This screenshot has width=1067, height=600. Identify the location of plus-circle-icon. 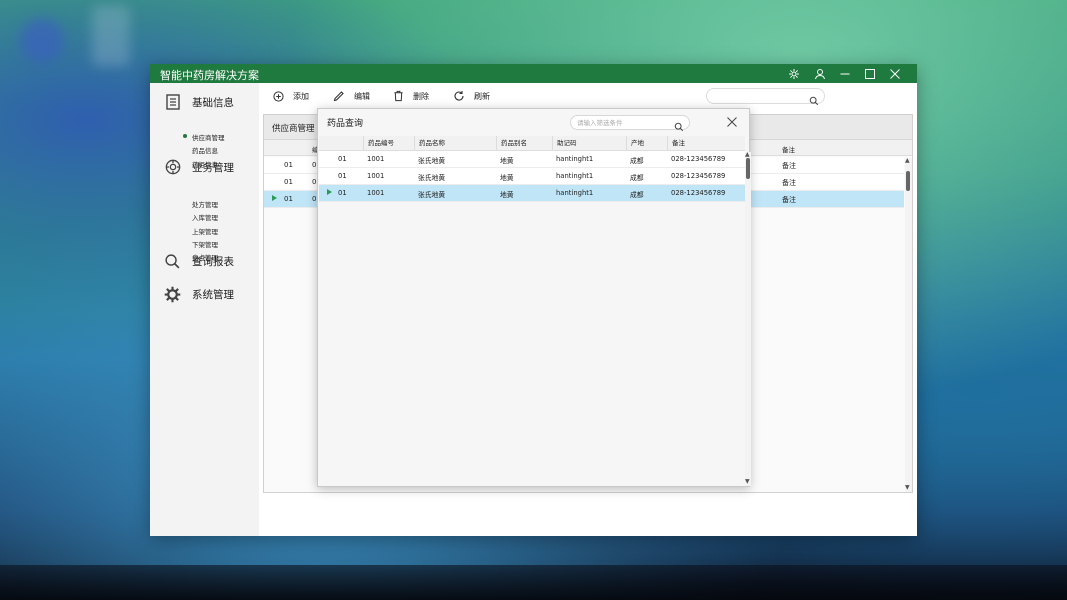
(278, 96).